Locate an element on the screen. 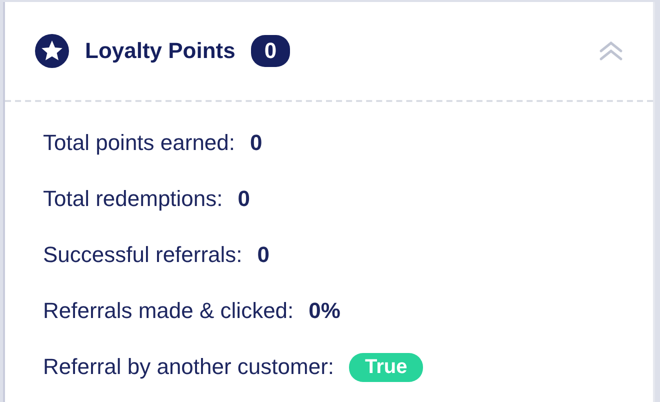 The width and height of the screenshot is (660, 402). points-count: 0 is located at coordinates (270, 51).